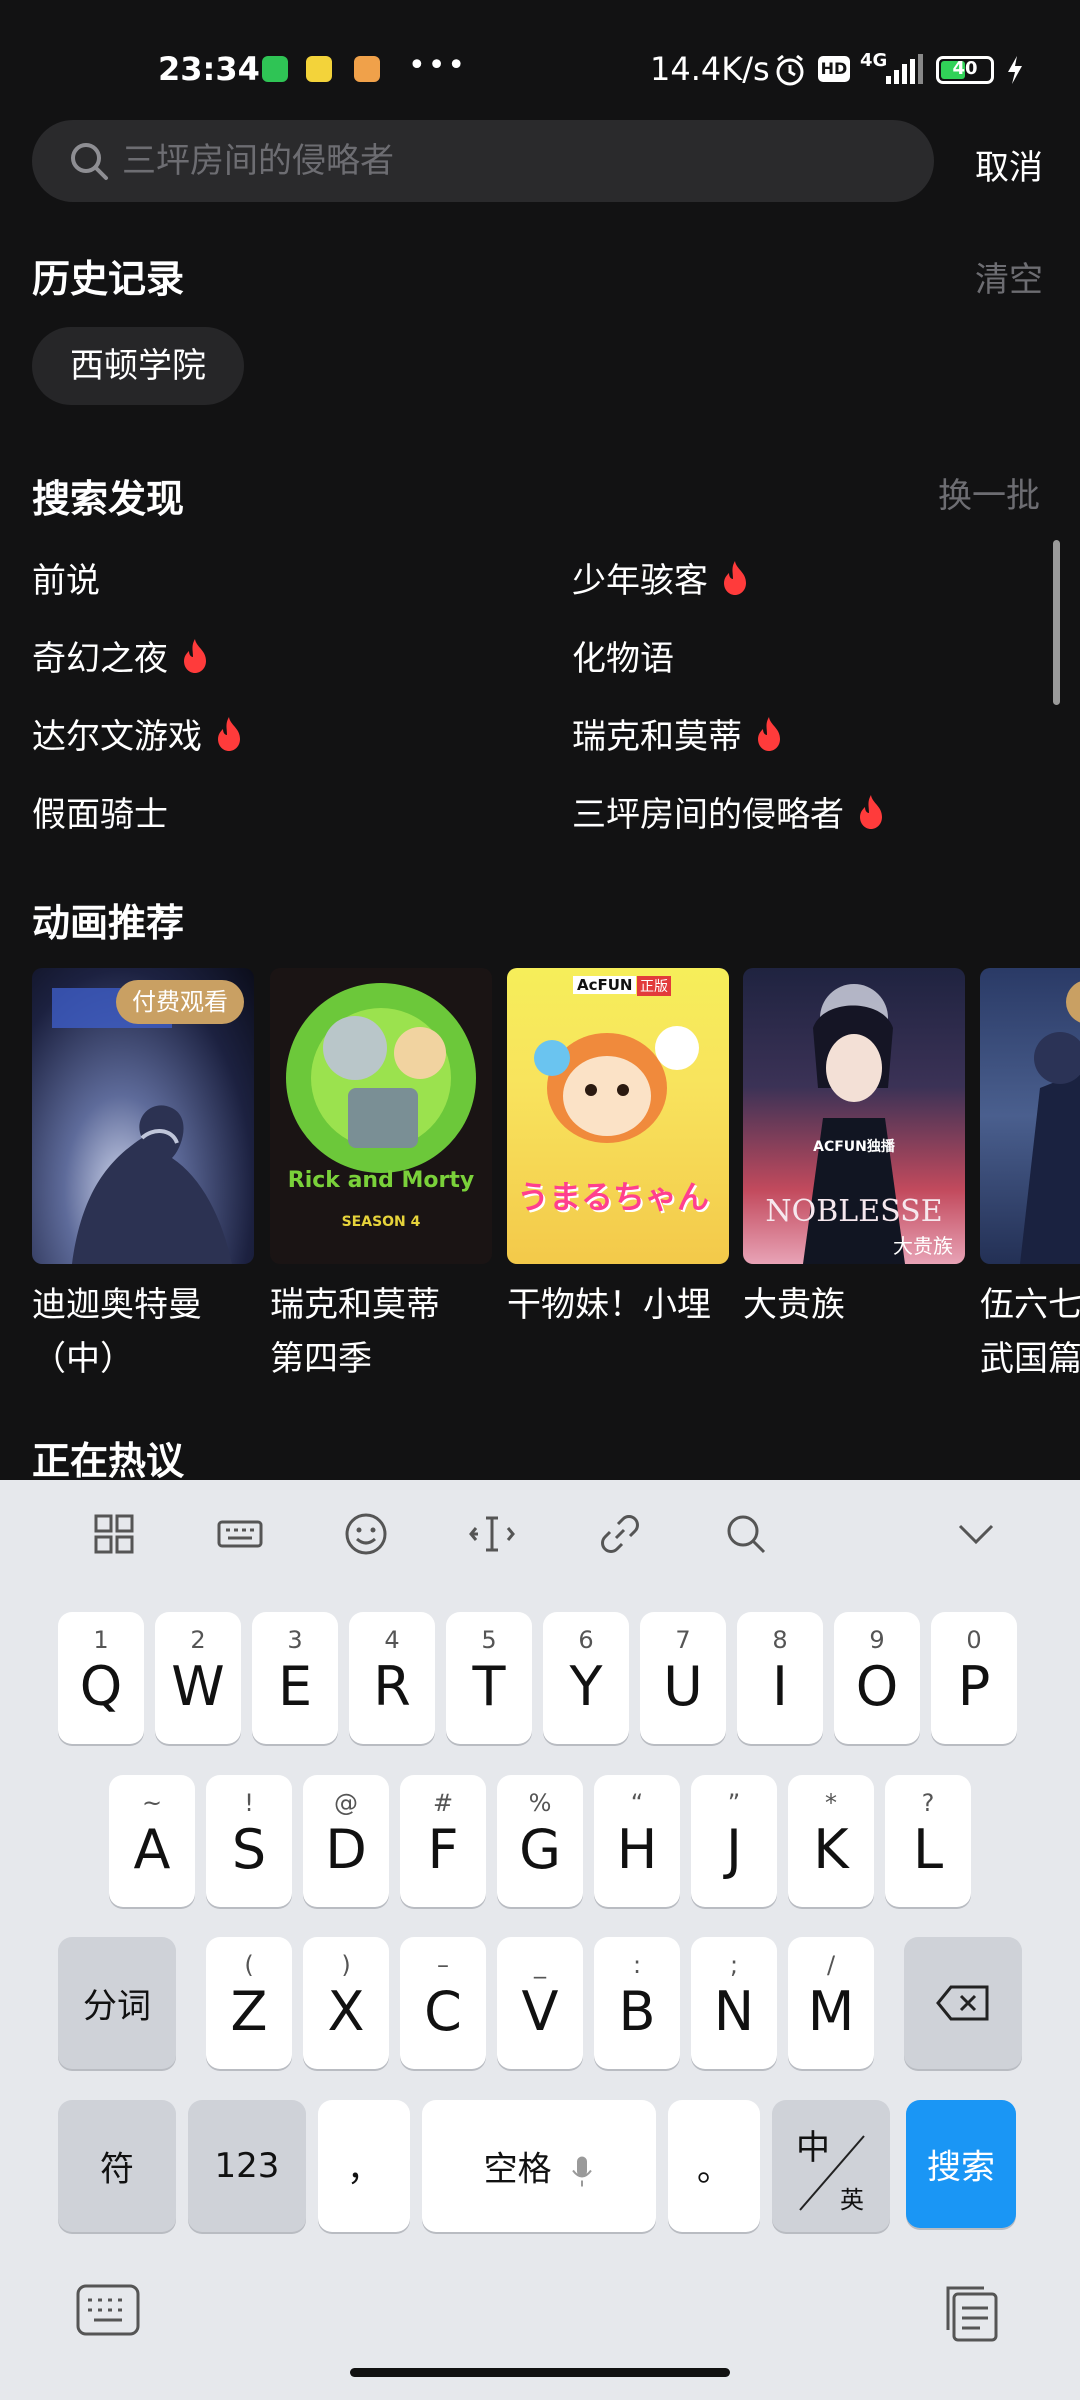  What do you see at coordinates (609, 1305) in the screenshot?
I see `card-title-line: 干物妹！小埋` at bounding box center [609, 1305].